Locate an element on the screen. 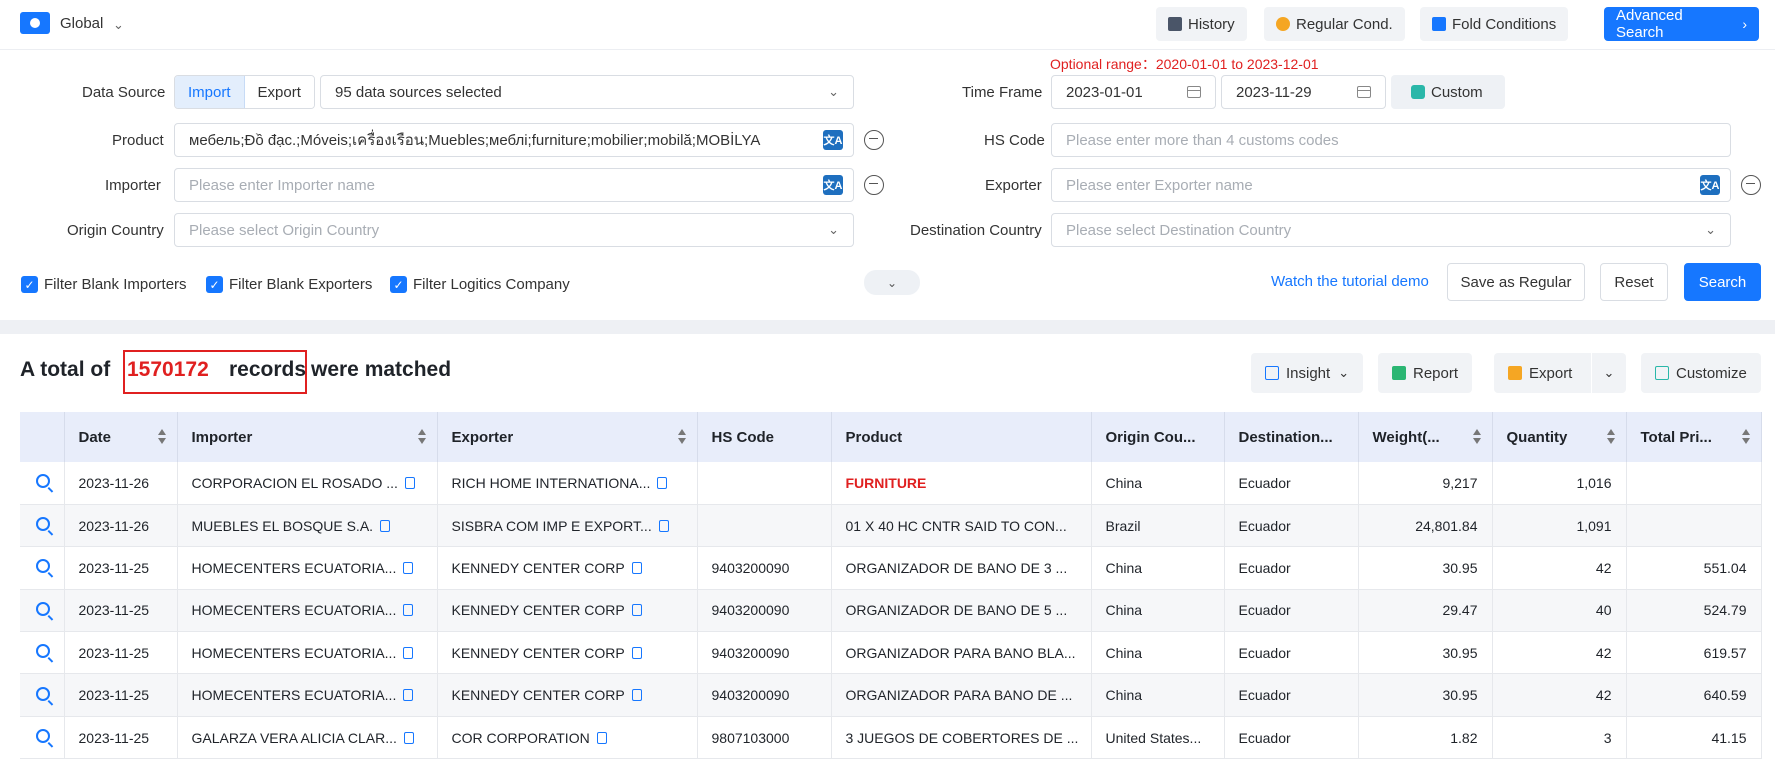  time-frame-label: Time Frame is located at coordinates (1002, 92).